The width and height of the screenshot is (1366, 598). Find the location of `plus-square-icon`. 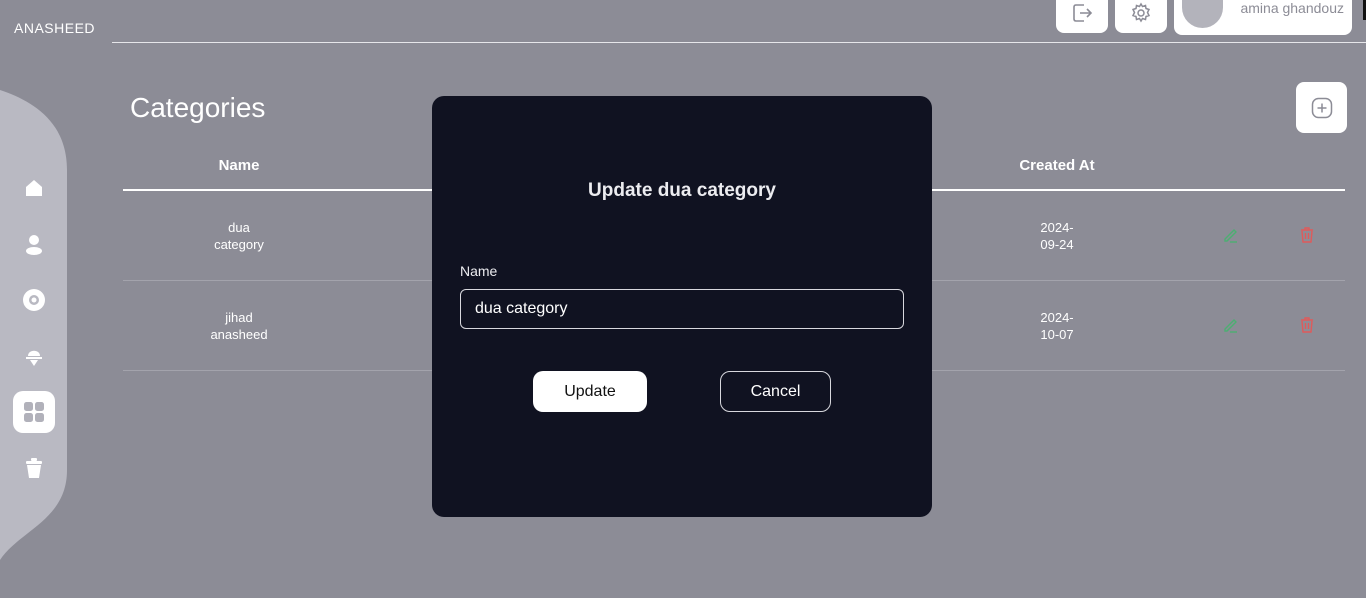

plus-square-icon is located at coordinates (1321, 107).